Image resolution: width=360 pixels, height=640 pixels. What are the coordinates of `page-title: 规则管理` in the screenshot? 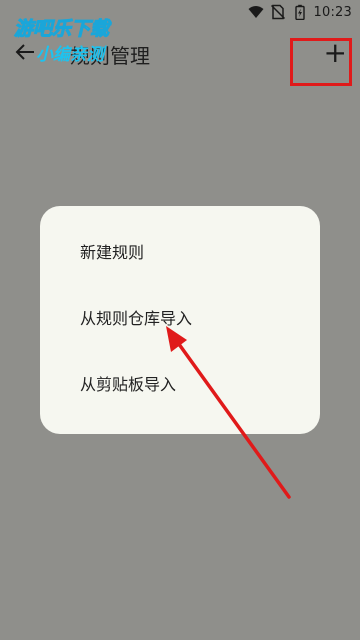 It's located at (110, 56).